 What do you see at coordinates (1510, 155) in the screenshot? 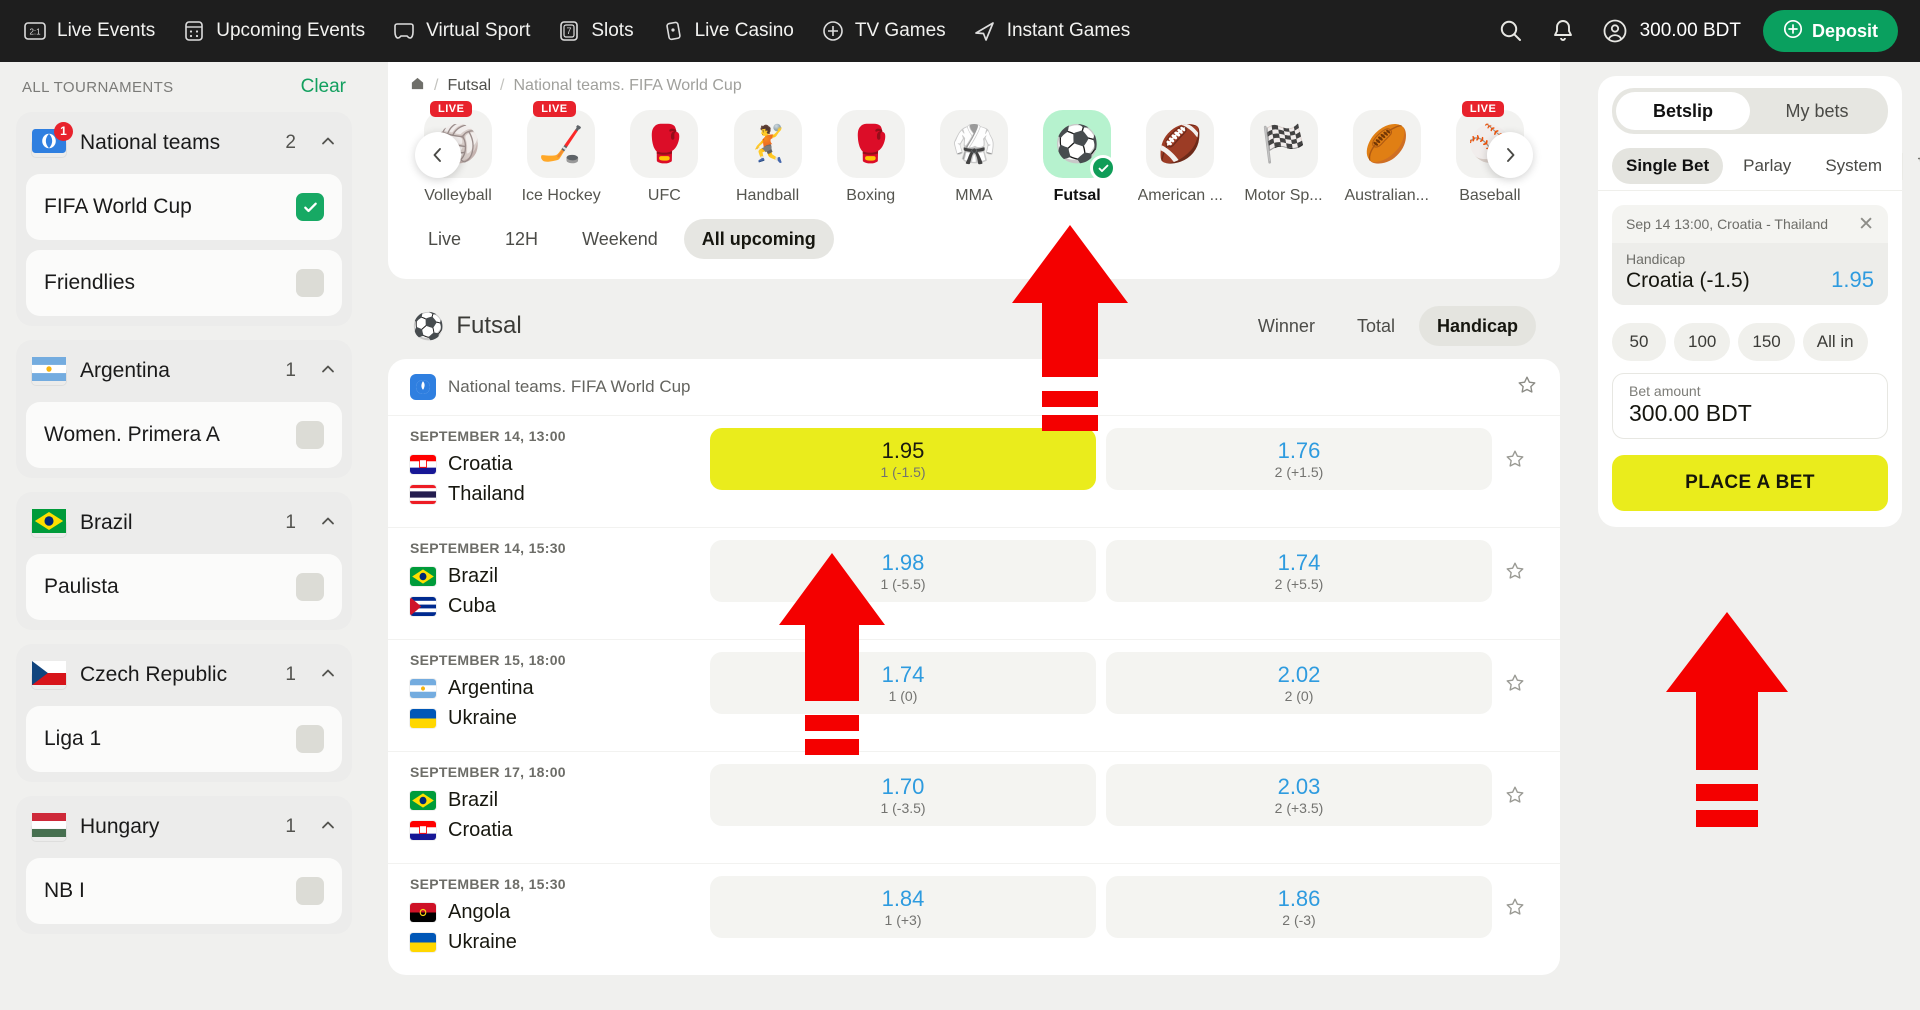
I see `carousel-next-button` at bounding box center [1510, 155].